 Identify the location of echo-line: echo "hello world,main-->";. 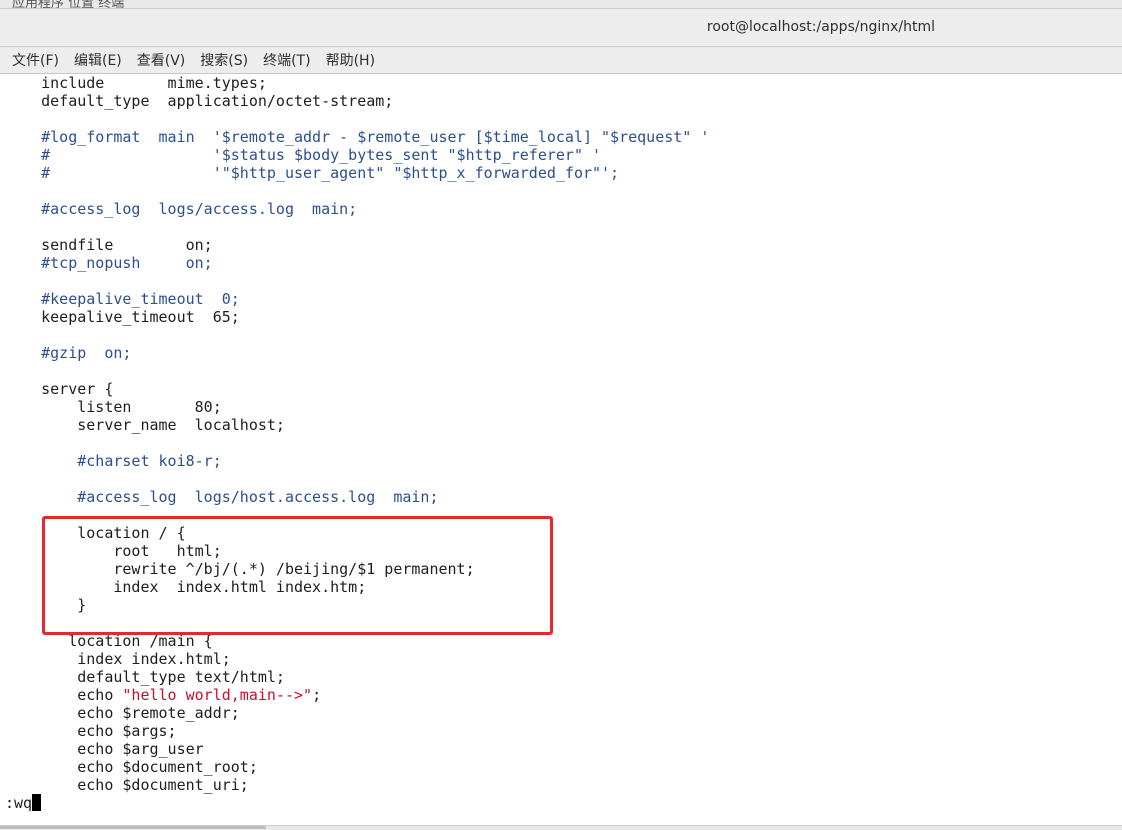
(163, 695).